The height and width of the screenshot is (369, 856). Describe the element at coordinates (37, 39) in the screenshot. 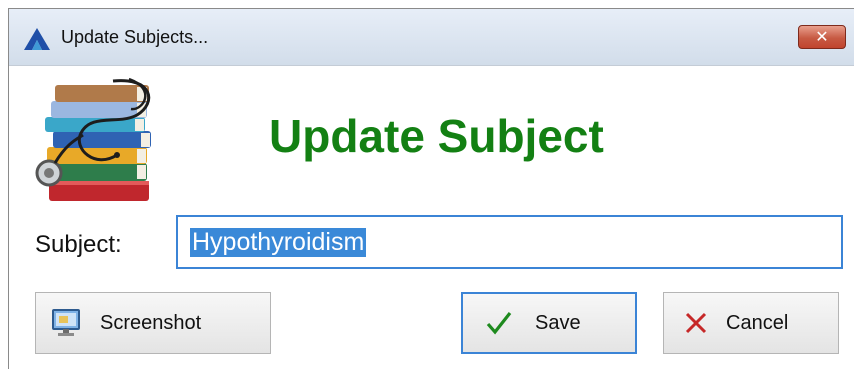

I see `app-logo-icon` at that location.